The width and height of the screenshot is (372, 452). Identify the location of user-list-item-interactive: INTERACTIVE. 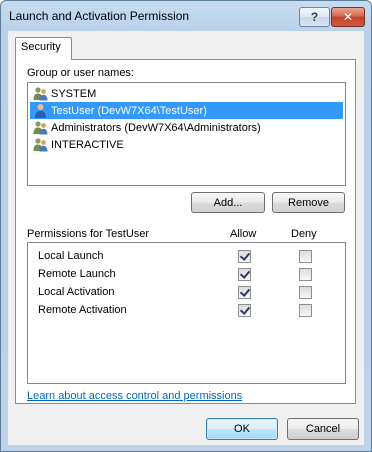
(186, 144).